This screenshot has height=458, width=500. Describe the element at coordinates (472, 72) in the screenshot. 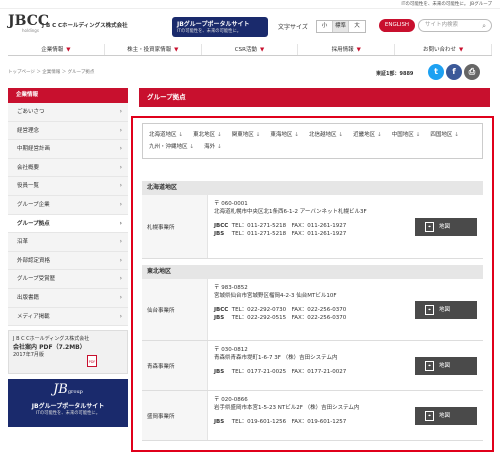

I see `print-icon: ⎙` at that location.